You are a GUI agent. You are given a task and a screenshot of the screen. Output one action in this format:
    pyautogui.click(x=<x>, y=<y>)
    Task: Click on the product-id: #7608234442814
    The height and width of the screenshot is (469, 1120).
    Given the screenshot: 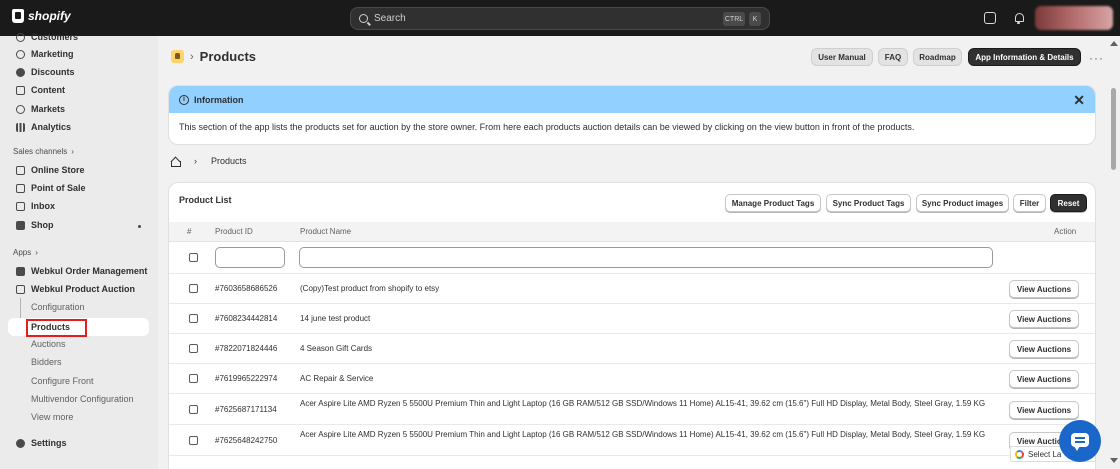 What is the action you would take?
    pyautogui.click(x=246, y=318)
    